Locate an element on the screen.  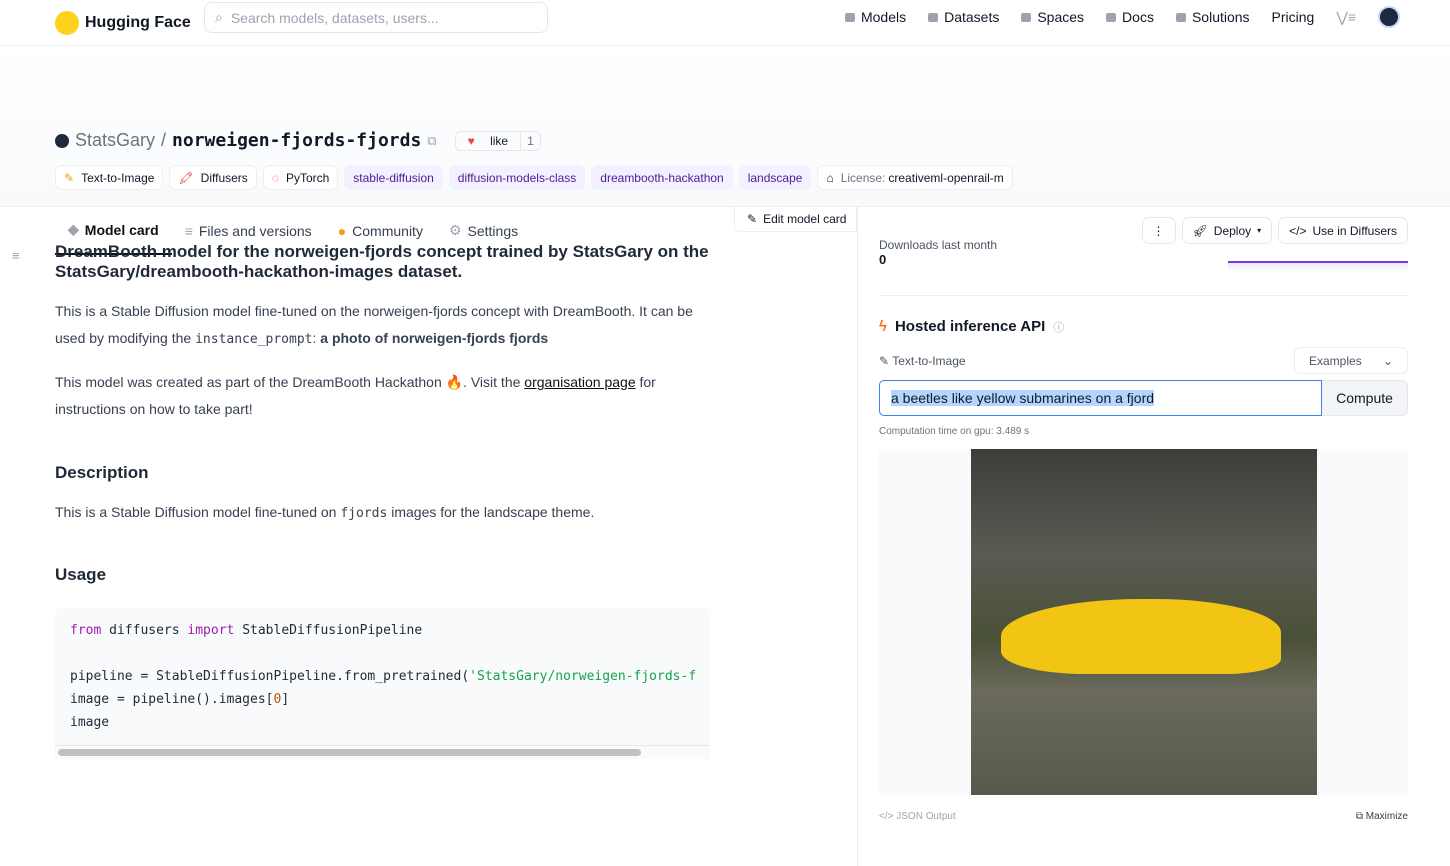
text: images for the landscape theme. is located at coordinates (491, 512).